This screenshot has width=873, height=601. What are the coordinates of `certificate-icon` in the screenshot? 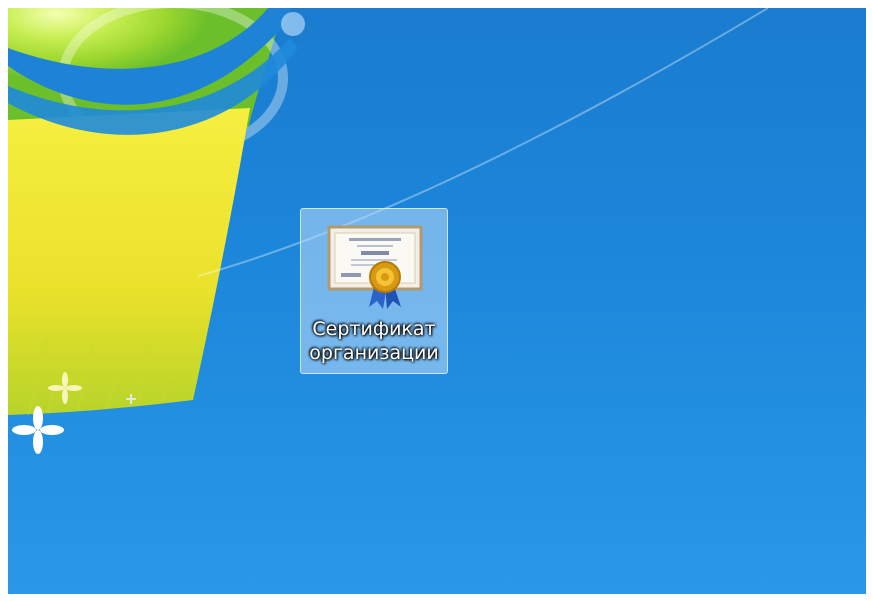 It's located at (375, 267).